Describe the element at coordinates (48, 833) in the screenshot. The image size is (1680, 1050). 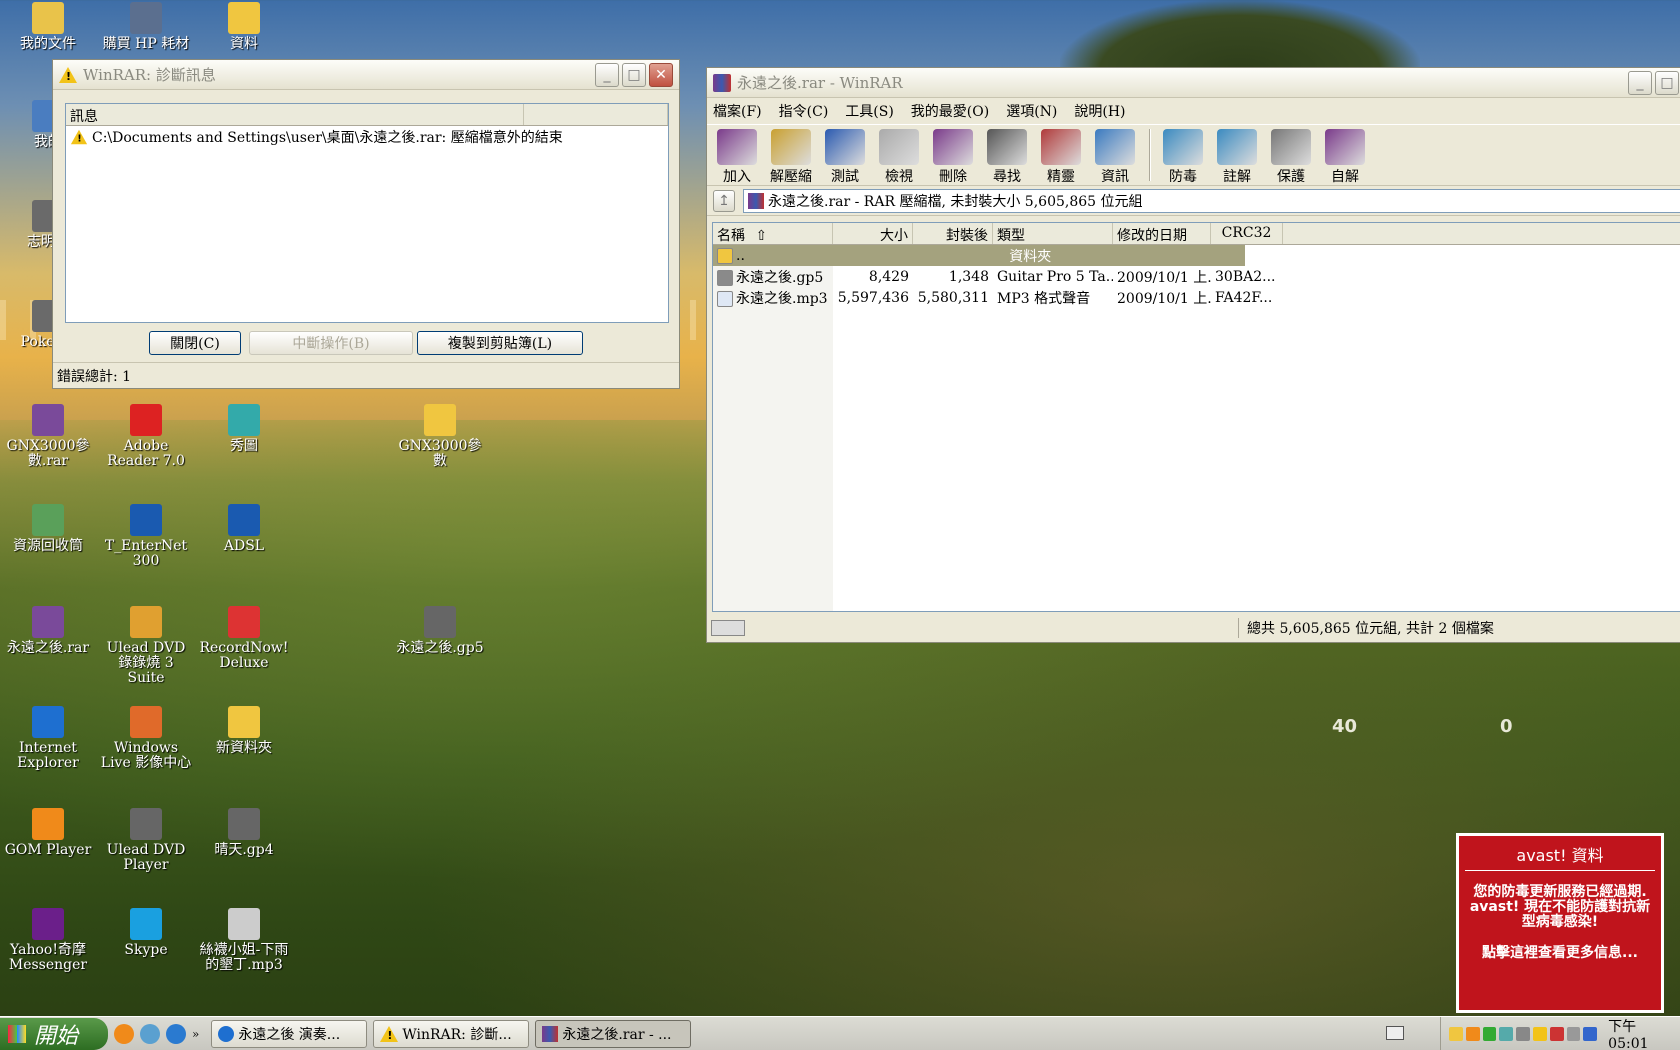
I see `desktop-icon: GOM Player` at that location.